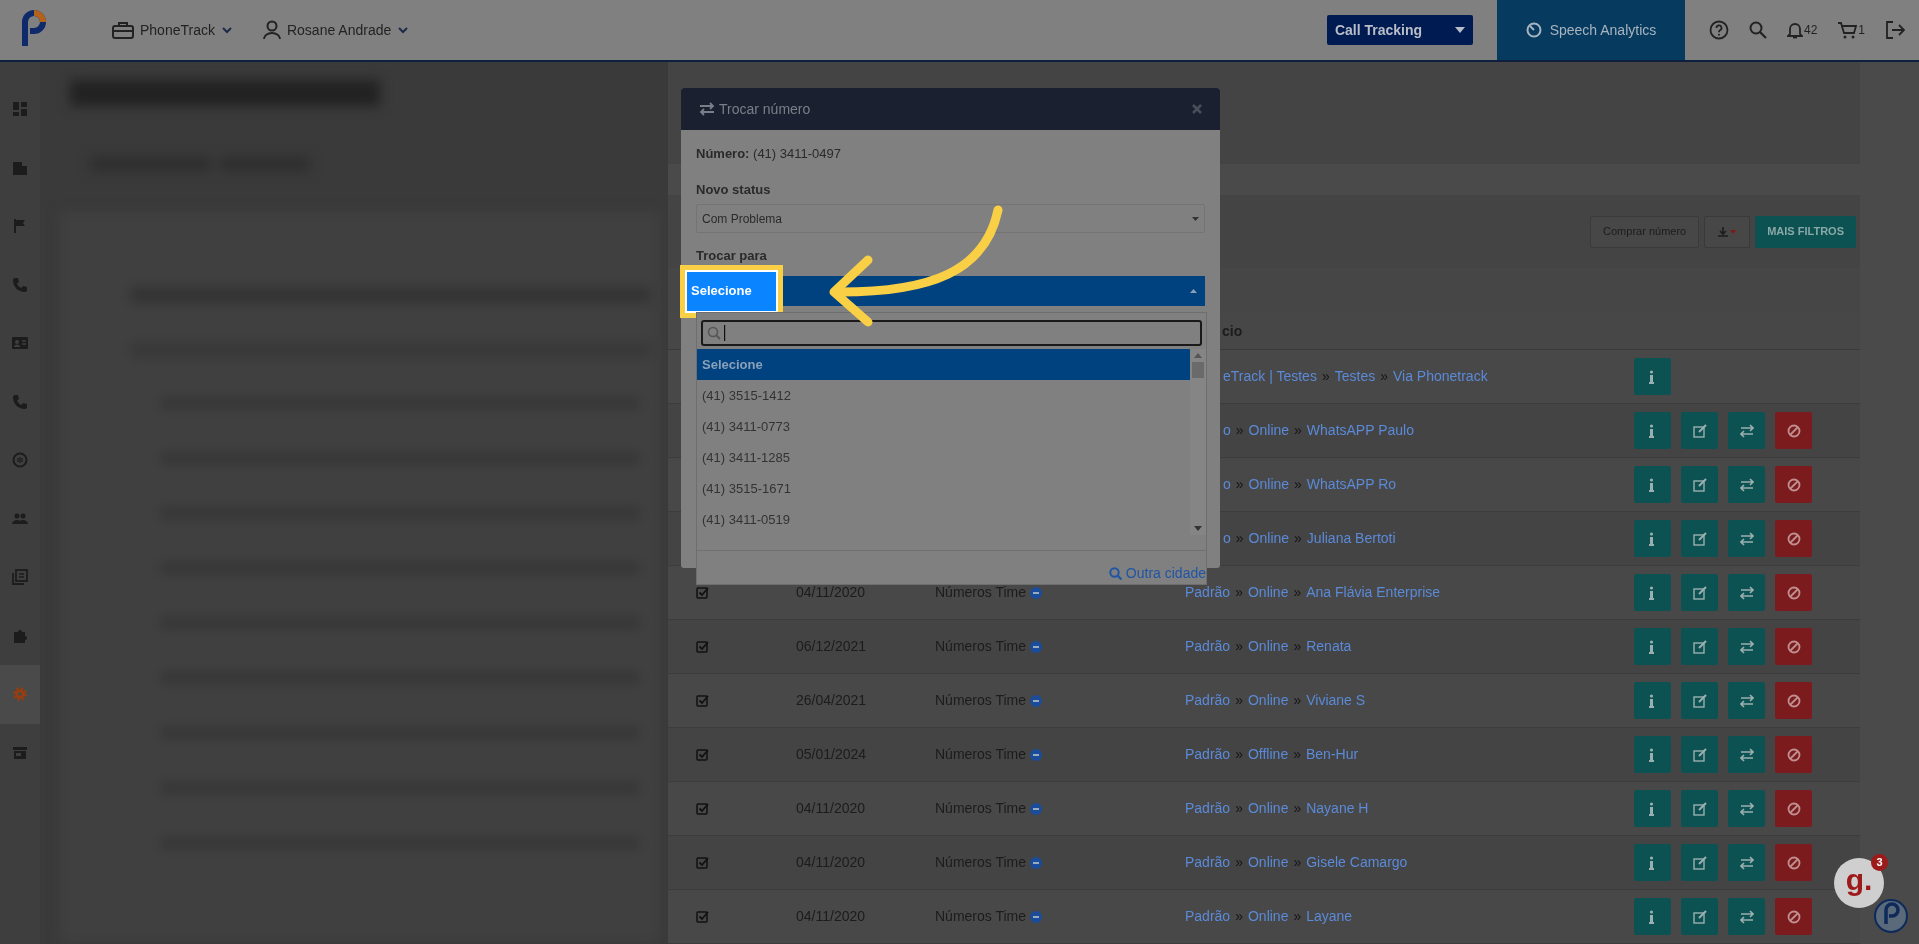  I want to click on notifications-button: 42, so click(1802, 30).